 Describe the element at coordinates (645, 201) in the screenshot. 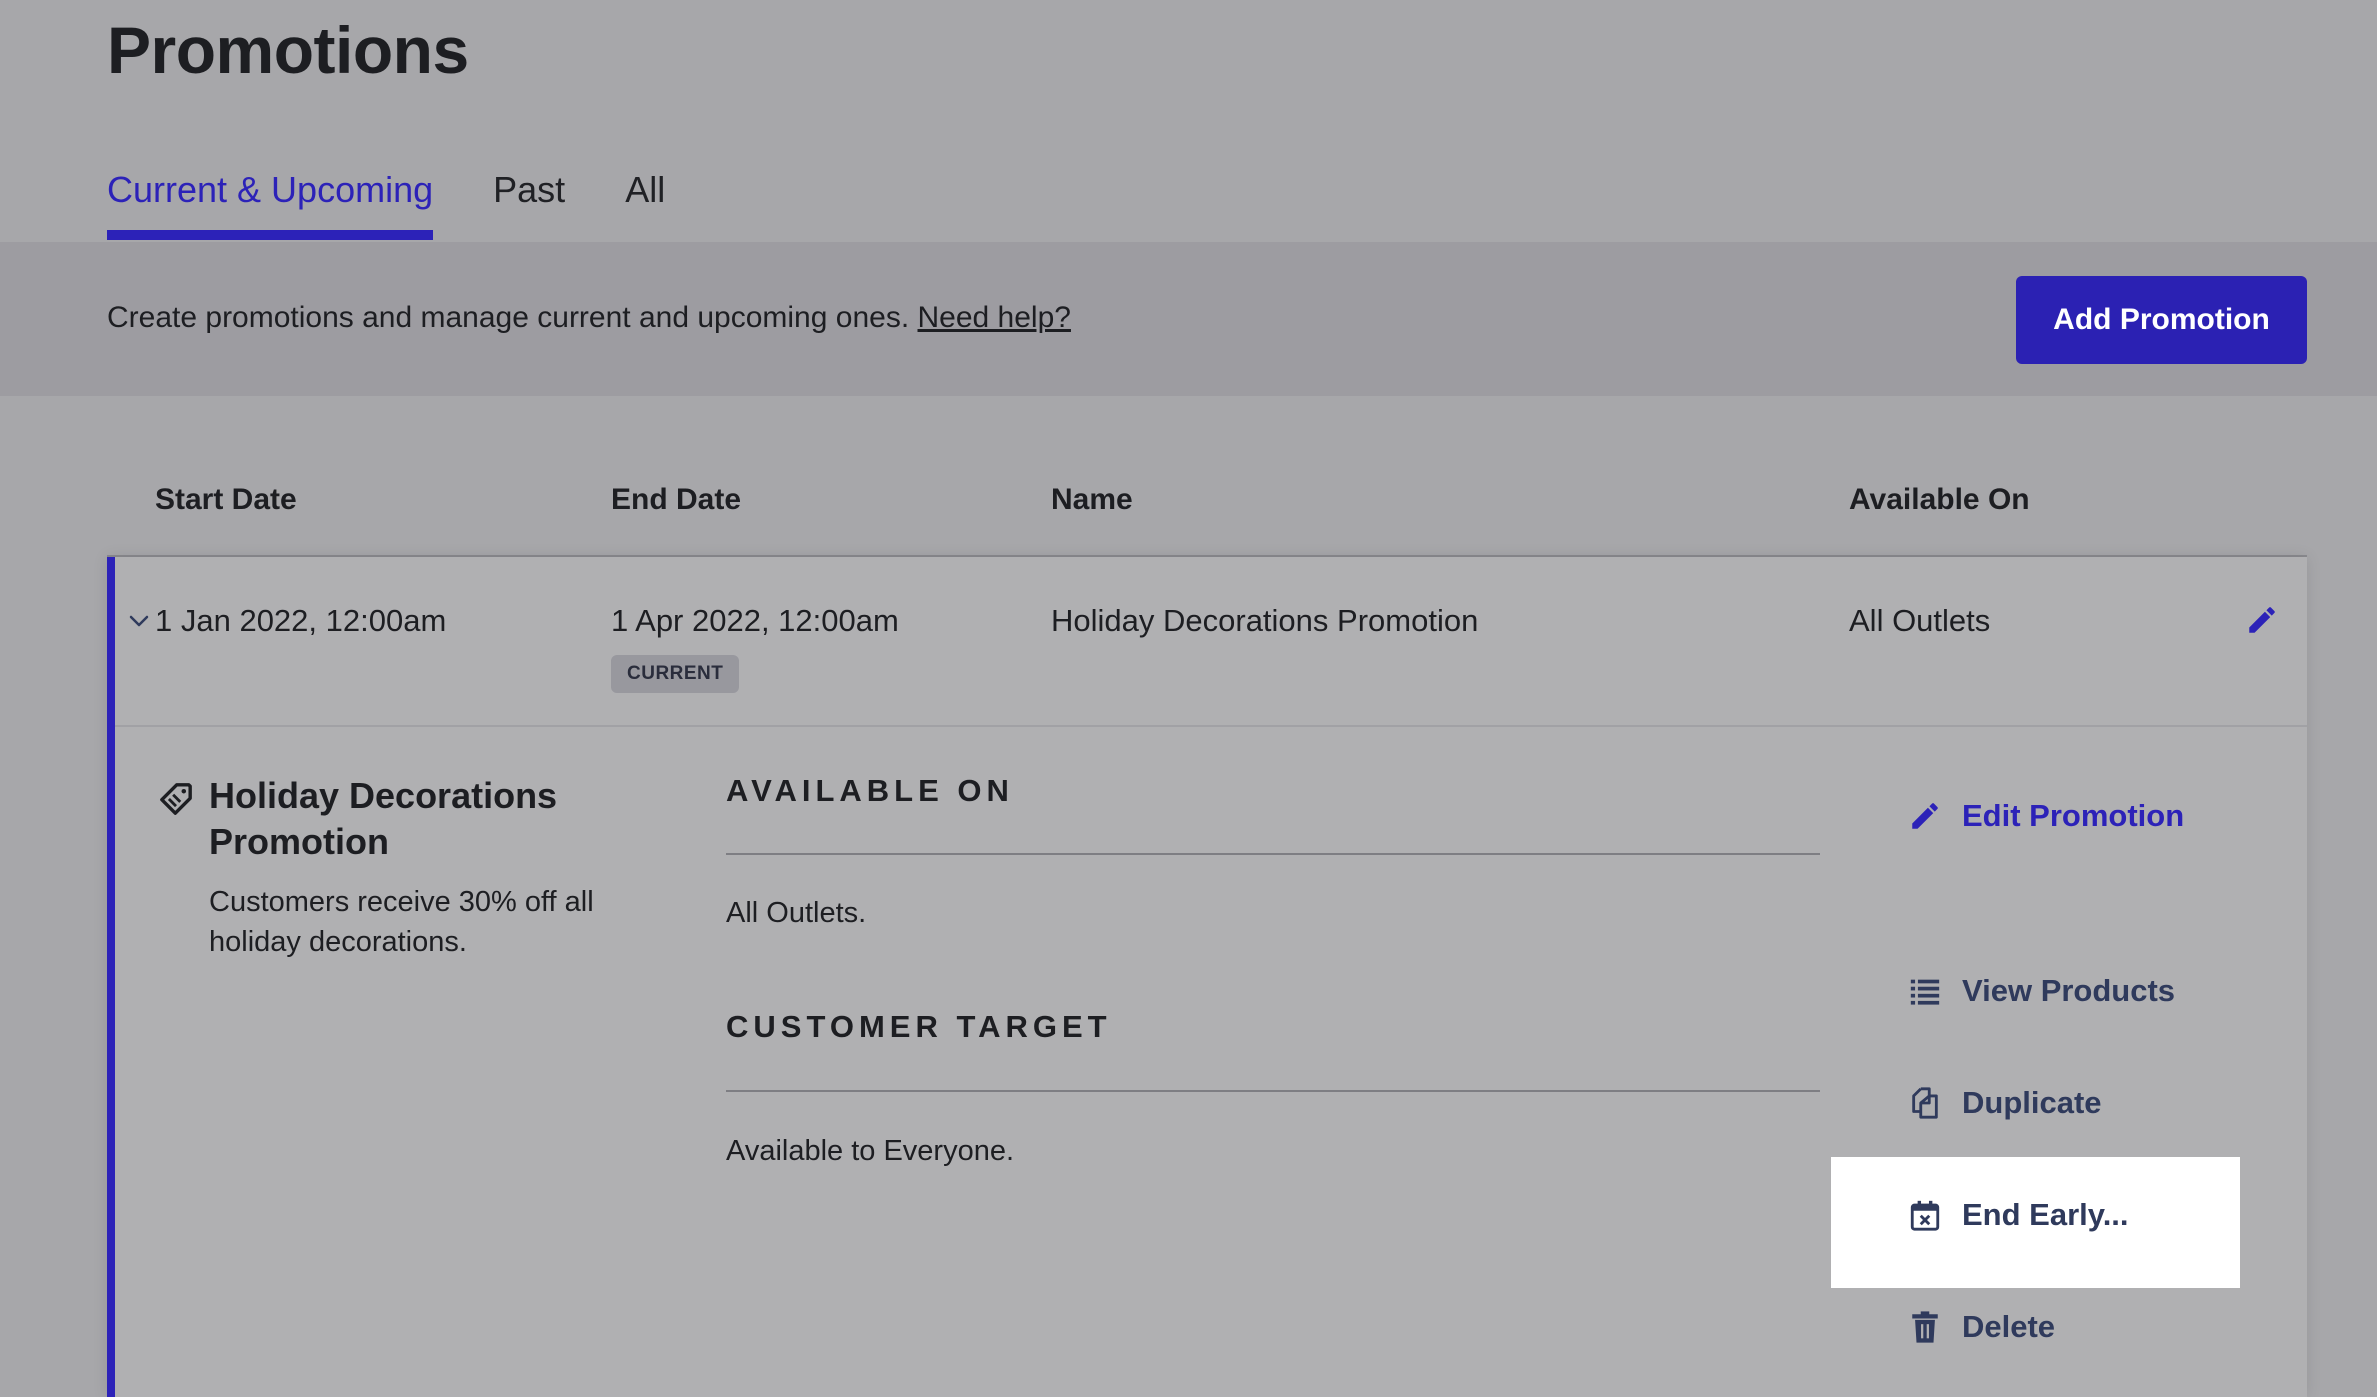

I see `tab-all: All` at that location.